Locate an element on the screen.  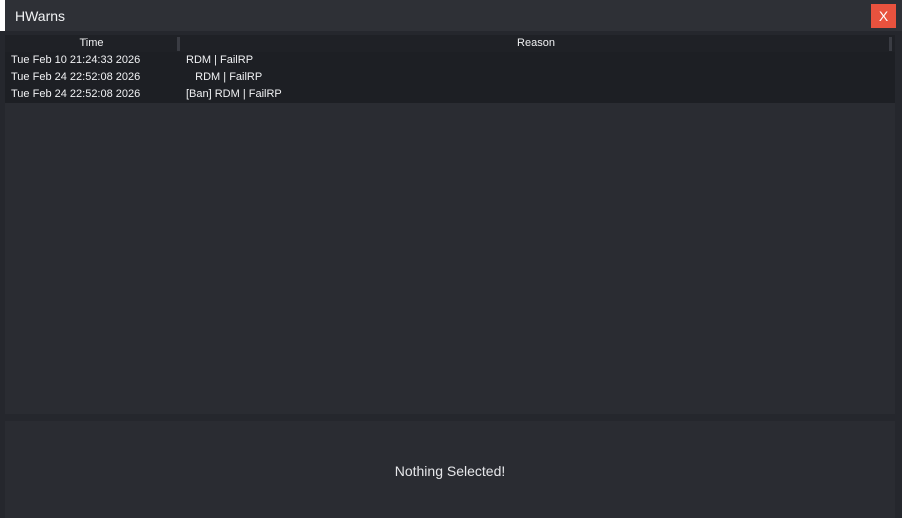
column-header-reason: Reason is located at coordinates (536, 43).